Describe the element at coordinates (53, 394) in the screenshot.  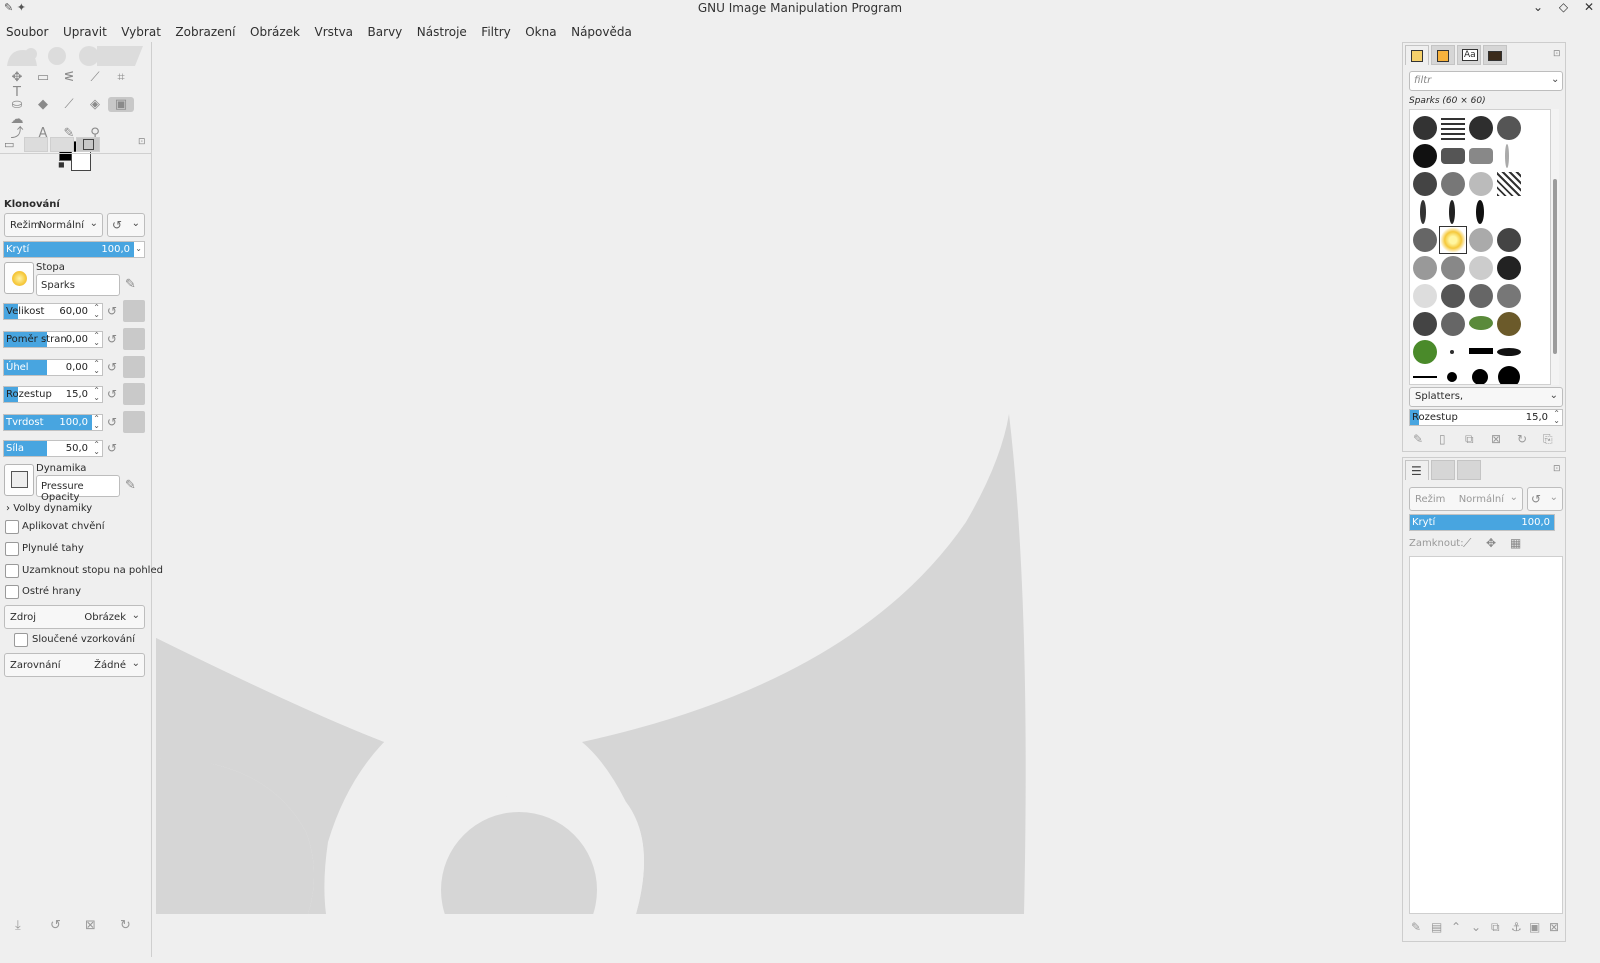
I see `spacing-slider: Rozestup 15,0 ⌃ ⌄` at that location.